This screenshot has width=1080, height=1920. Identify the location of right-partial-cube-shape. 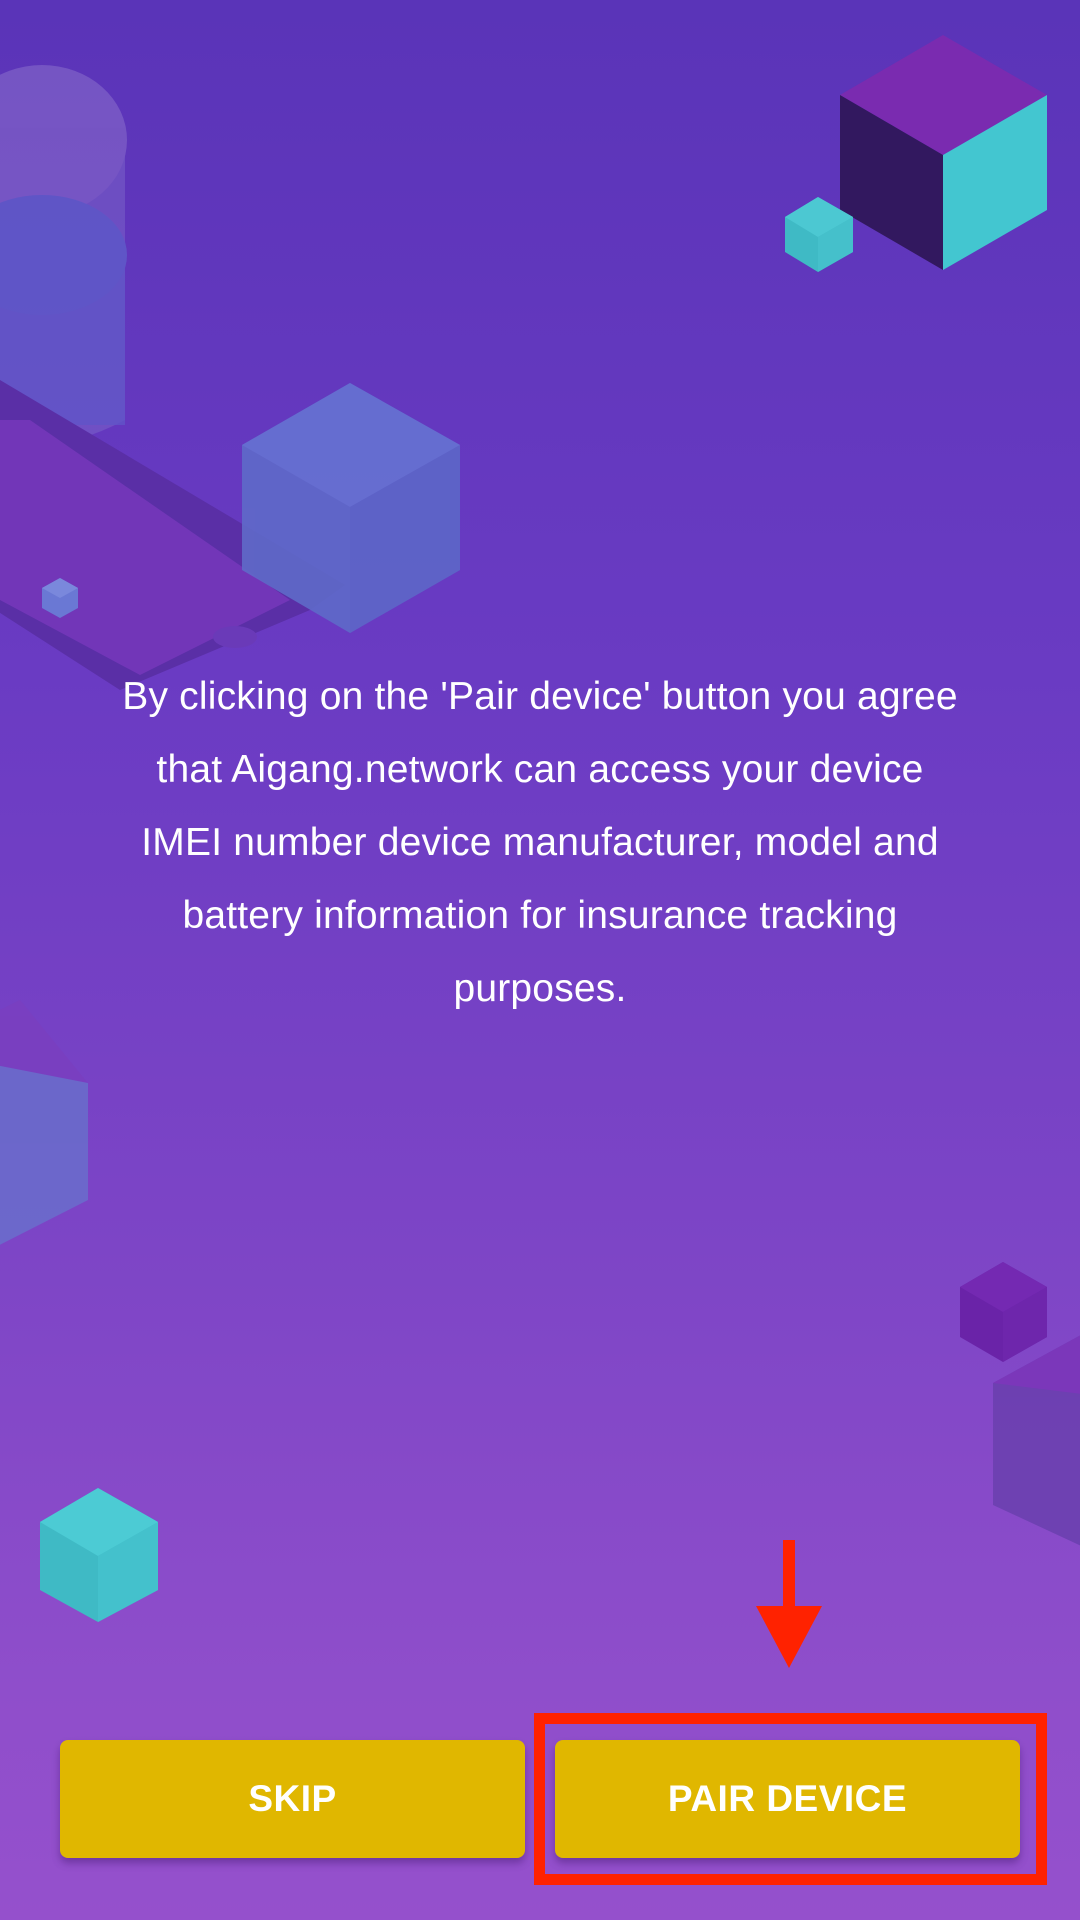
(1036, 1440).